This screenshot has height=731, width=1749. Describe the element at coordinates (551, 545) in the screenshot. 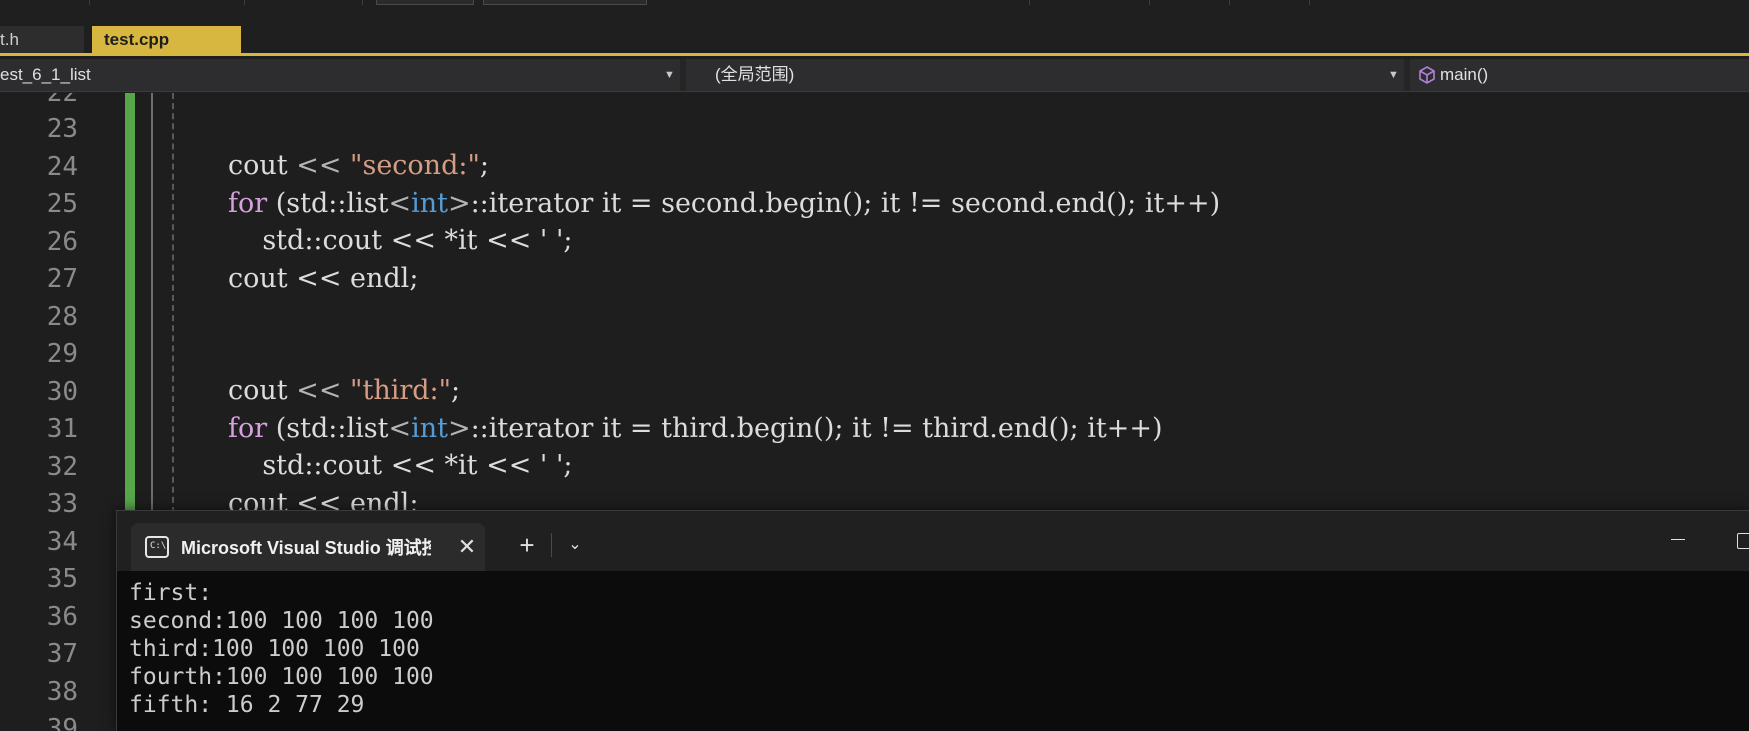

I see `titlebar-divider` at that location.